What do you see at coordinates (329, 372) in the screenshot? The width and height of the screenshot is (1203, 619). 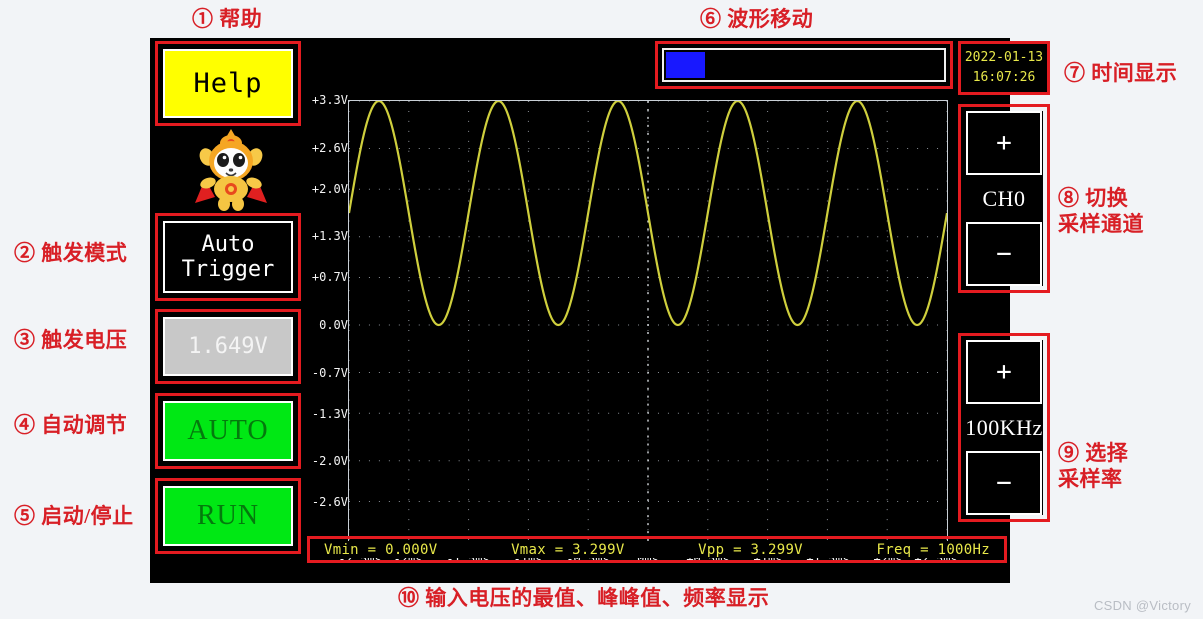 I see `y-axis-tick: -0.7V` at bounding box center [329, 372].